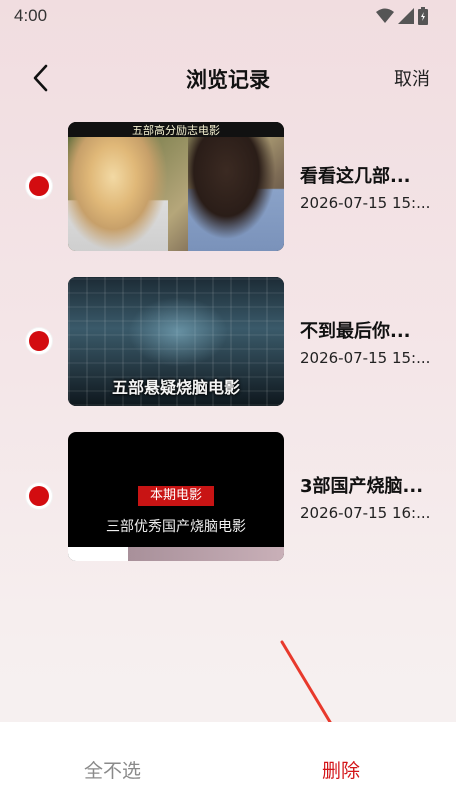  What do you see at coordinates (176, 130) in the screenshot?
I see `thumbnail-caption: 五部高分励志电影` at bounding box center [176, 130].